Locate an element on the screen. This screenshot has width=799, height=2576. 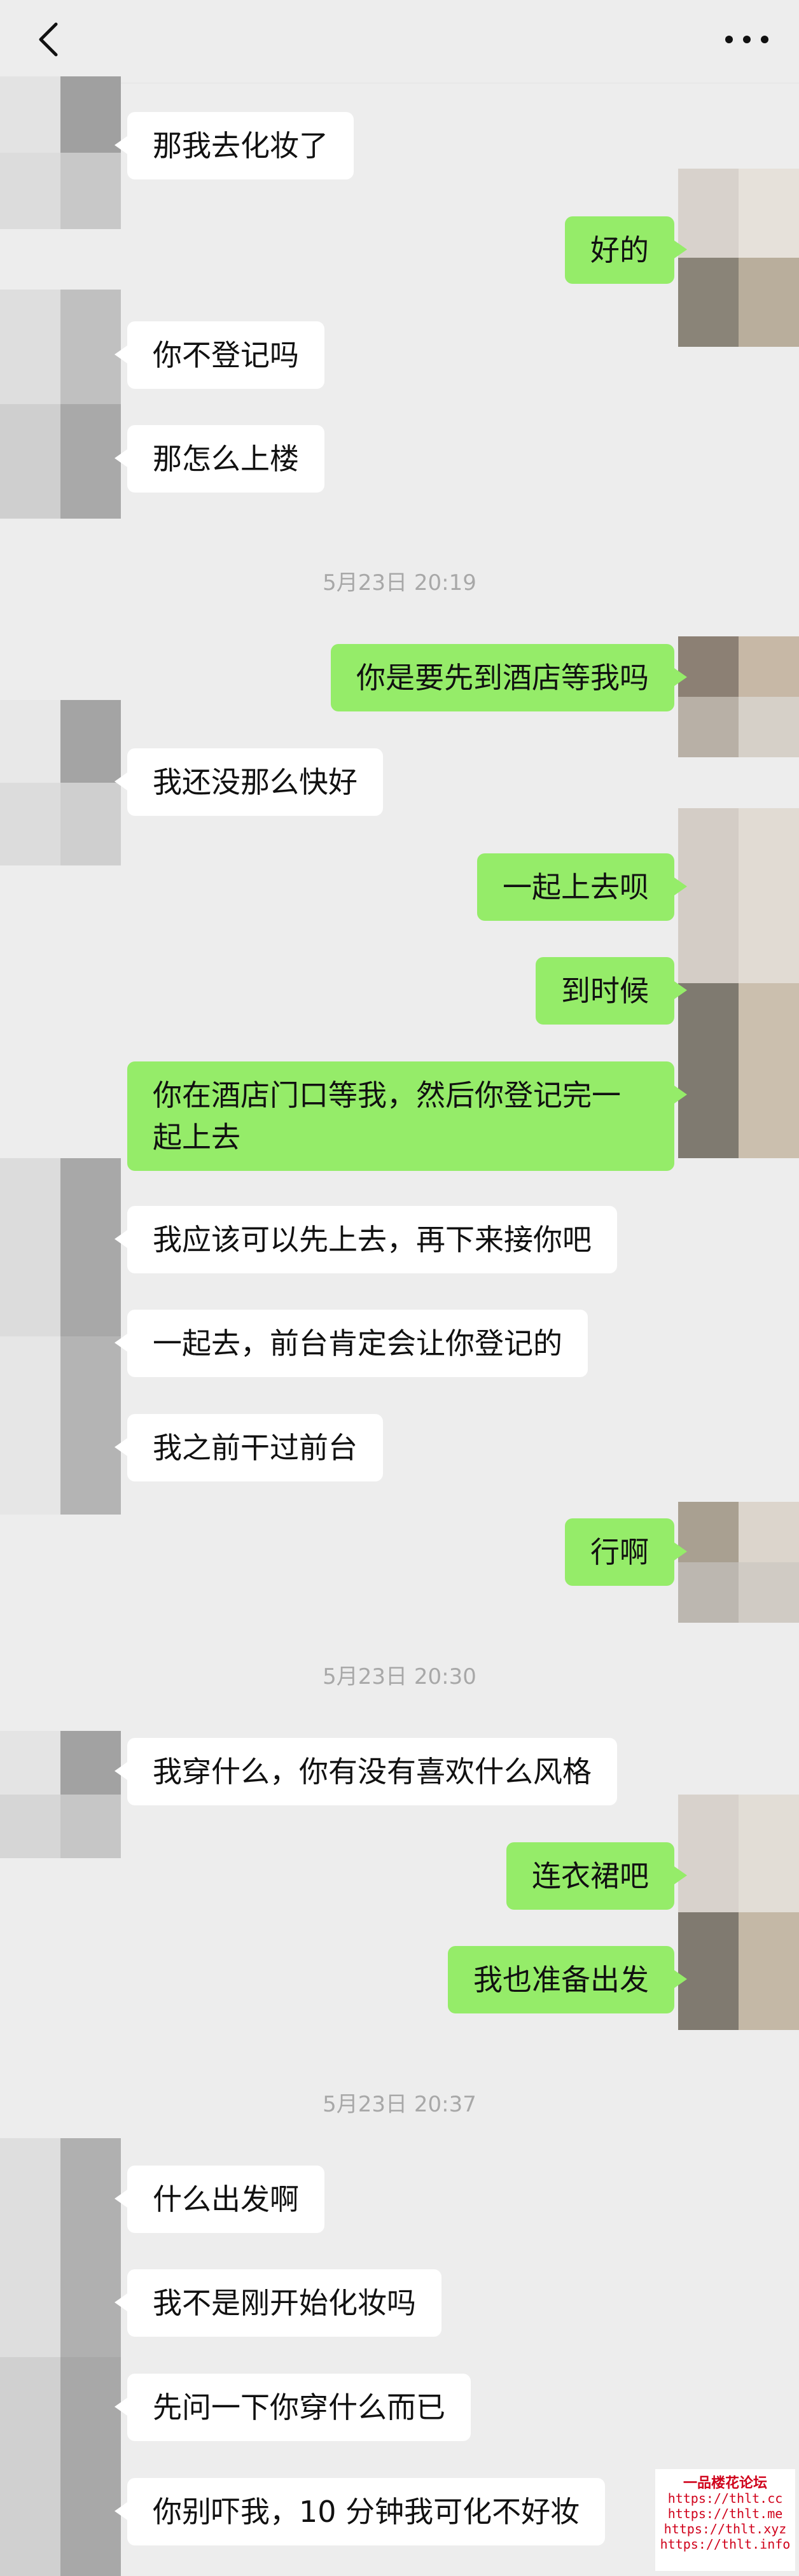
sent-message: 好的 is located at coordinates (626, 250).